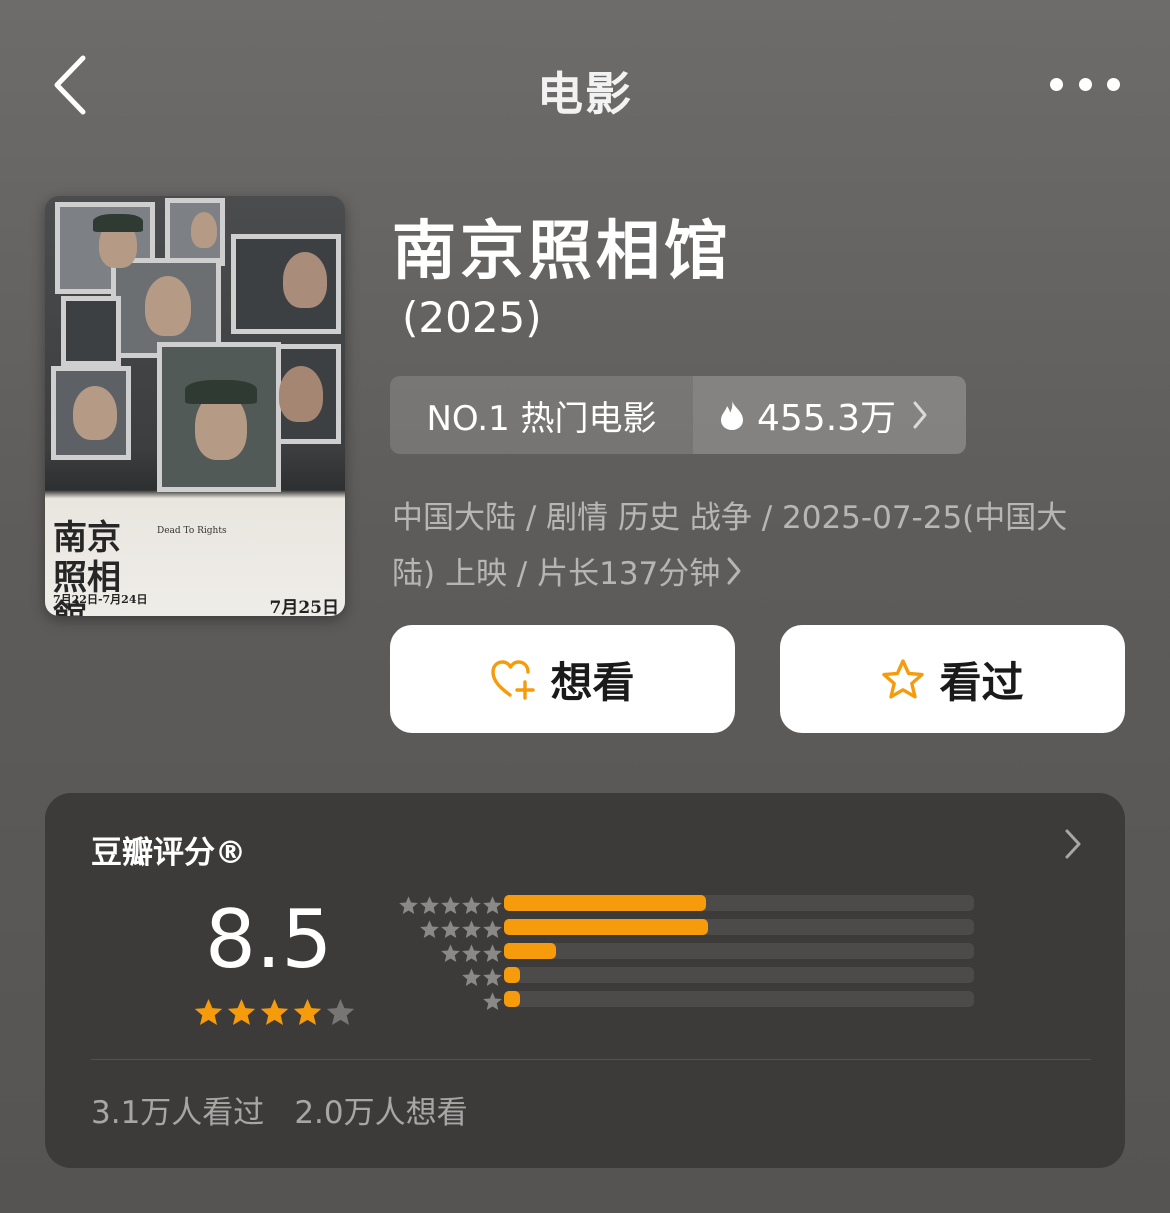 The image size is (1170, 1213). Describe the element at coordinates (562, 252) in the screenshot. I see `movie-title: 南京照相馆` at that location.